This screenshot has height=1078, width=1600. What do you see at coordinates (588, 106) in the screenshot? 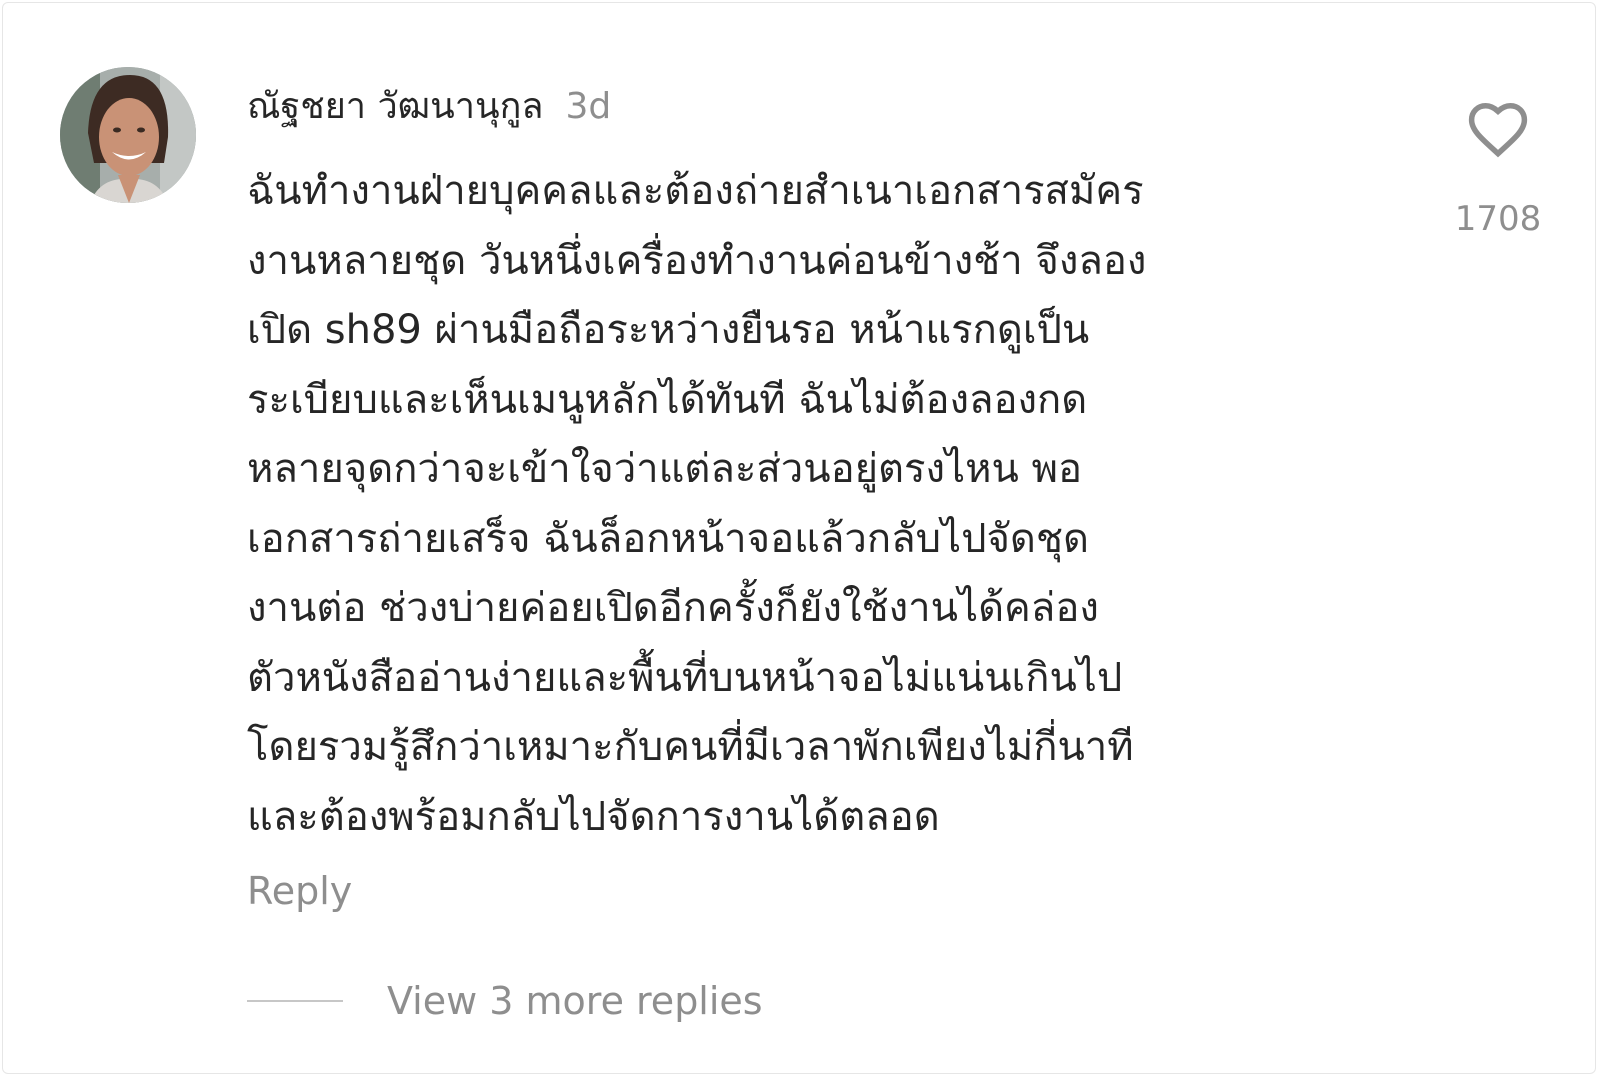
I see `comment-timestamp: 3d` at bounding box center [588, 106].